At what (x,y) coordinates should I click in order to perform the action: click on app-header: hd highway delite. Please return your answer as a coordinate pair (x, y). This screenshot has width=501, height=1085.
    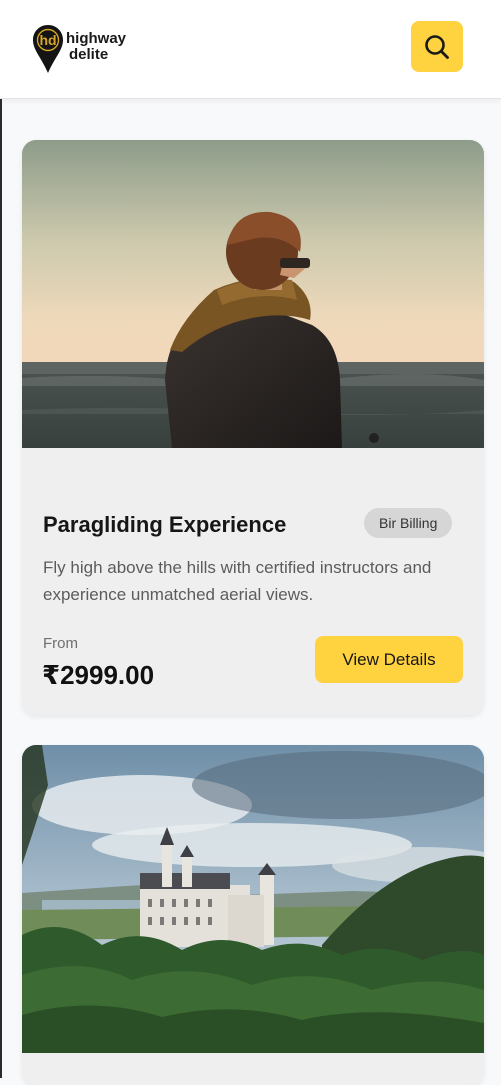
    Looking at the image, I should click on (250, 49).